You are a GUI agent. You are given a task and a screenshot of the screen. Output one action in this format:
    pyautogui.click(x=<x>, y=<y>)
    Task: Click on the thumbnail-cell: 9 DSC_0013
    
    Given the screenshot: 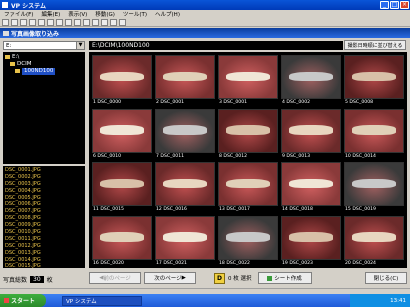 What is the action you would take?
    pyautogui.click(x=311, y=134)
    